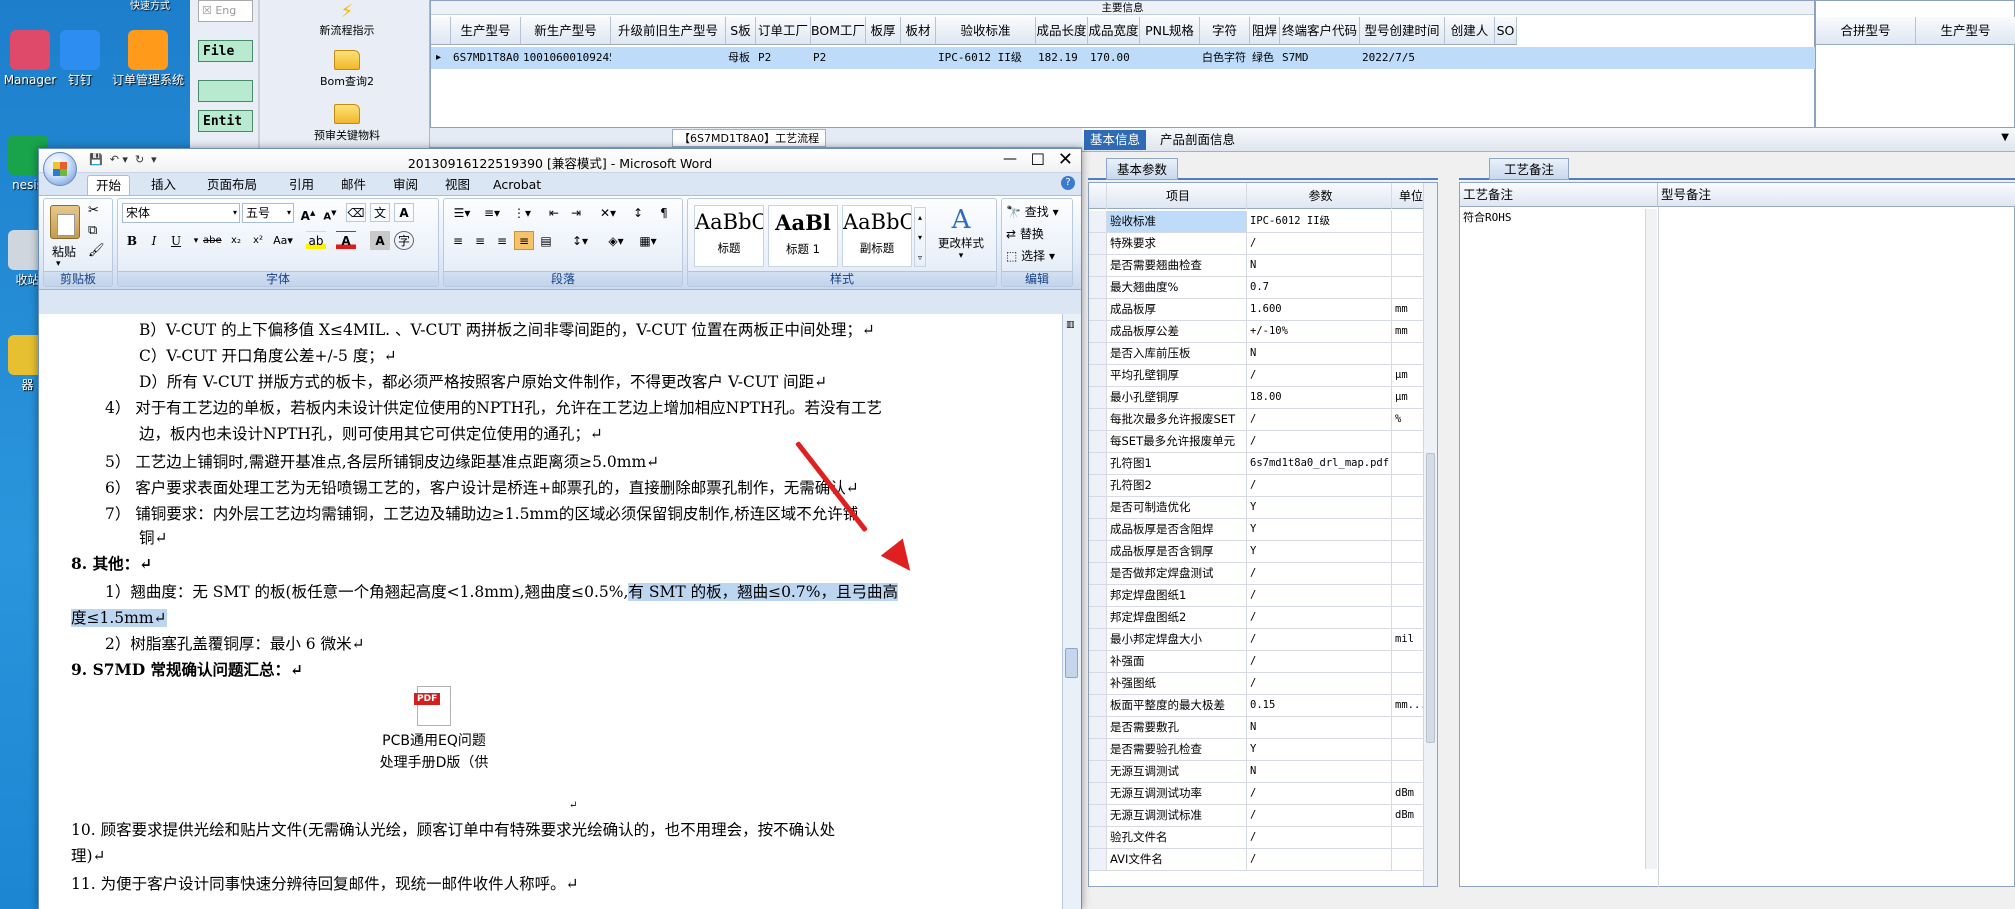 Image resolution: width=2015 pixels, height=909 pixels. I want to click on col-header: 项目, so click(1177, 196).